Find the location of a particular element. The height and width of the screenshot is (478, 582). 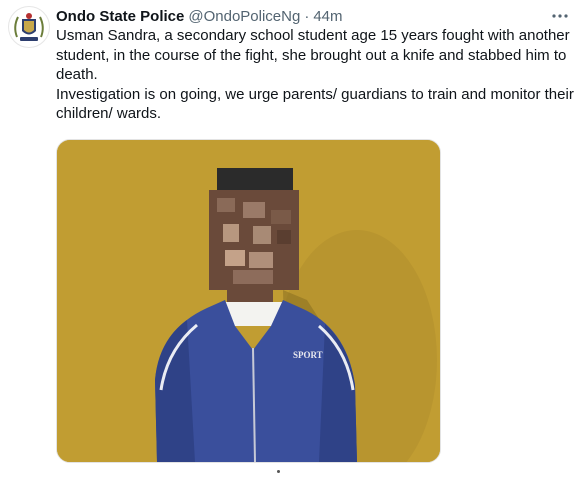

more-options-icon is located at coordinates (560, 16).